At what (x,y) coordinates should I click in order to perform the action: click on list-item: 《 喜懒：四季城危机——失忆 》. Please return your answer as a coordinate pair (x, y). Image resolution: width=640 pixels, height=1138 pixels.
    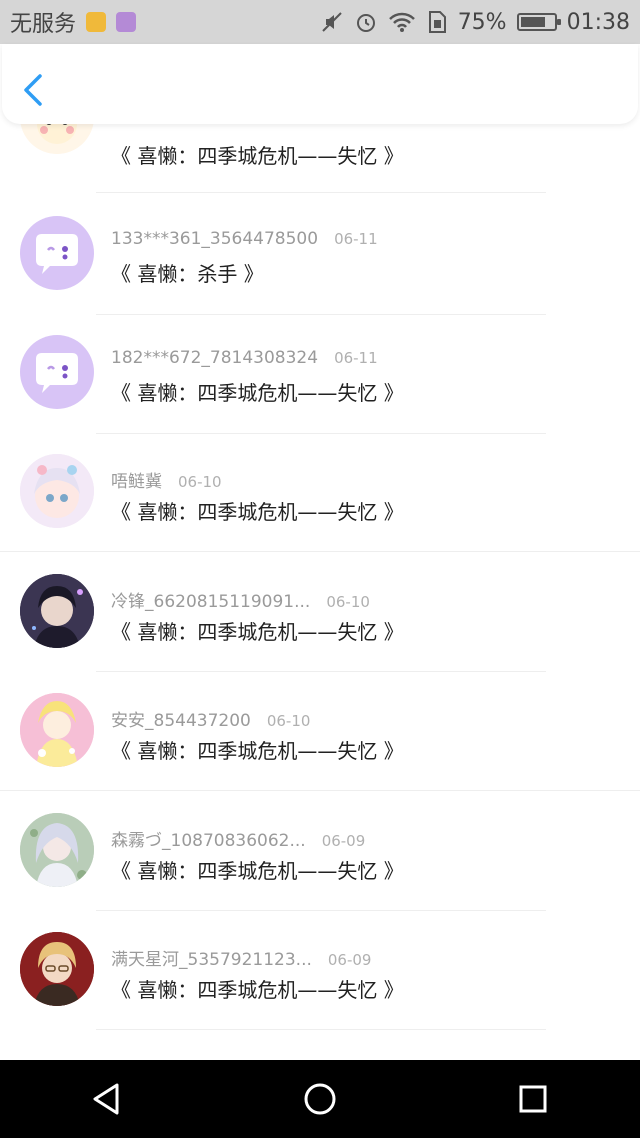
    Looking at the image, I should click on (320, 158).